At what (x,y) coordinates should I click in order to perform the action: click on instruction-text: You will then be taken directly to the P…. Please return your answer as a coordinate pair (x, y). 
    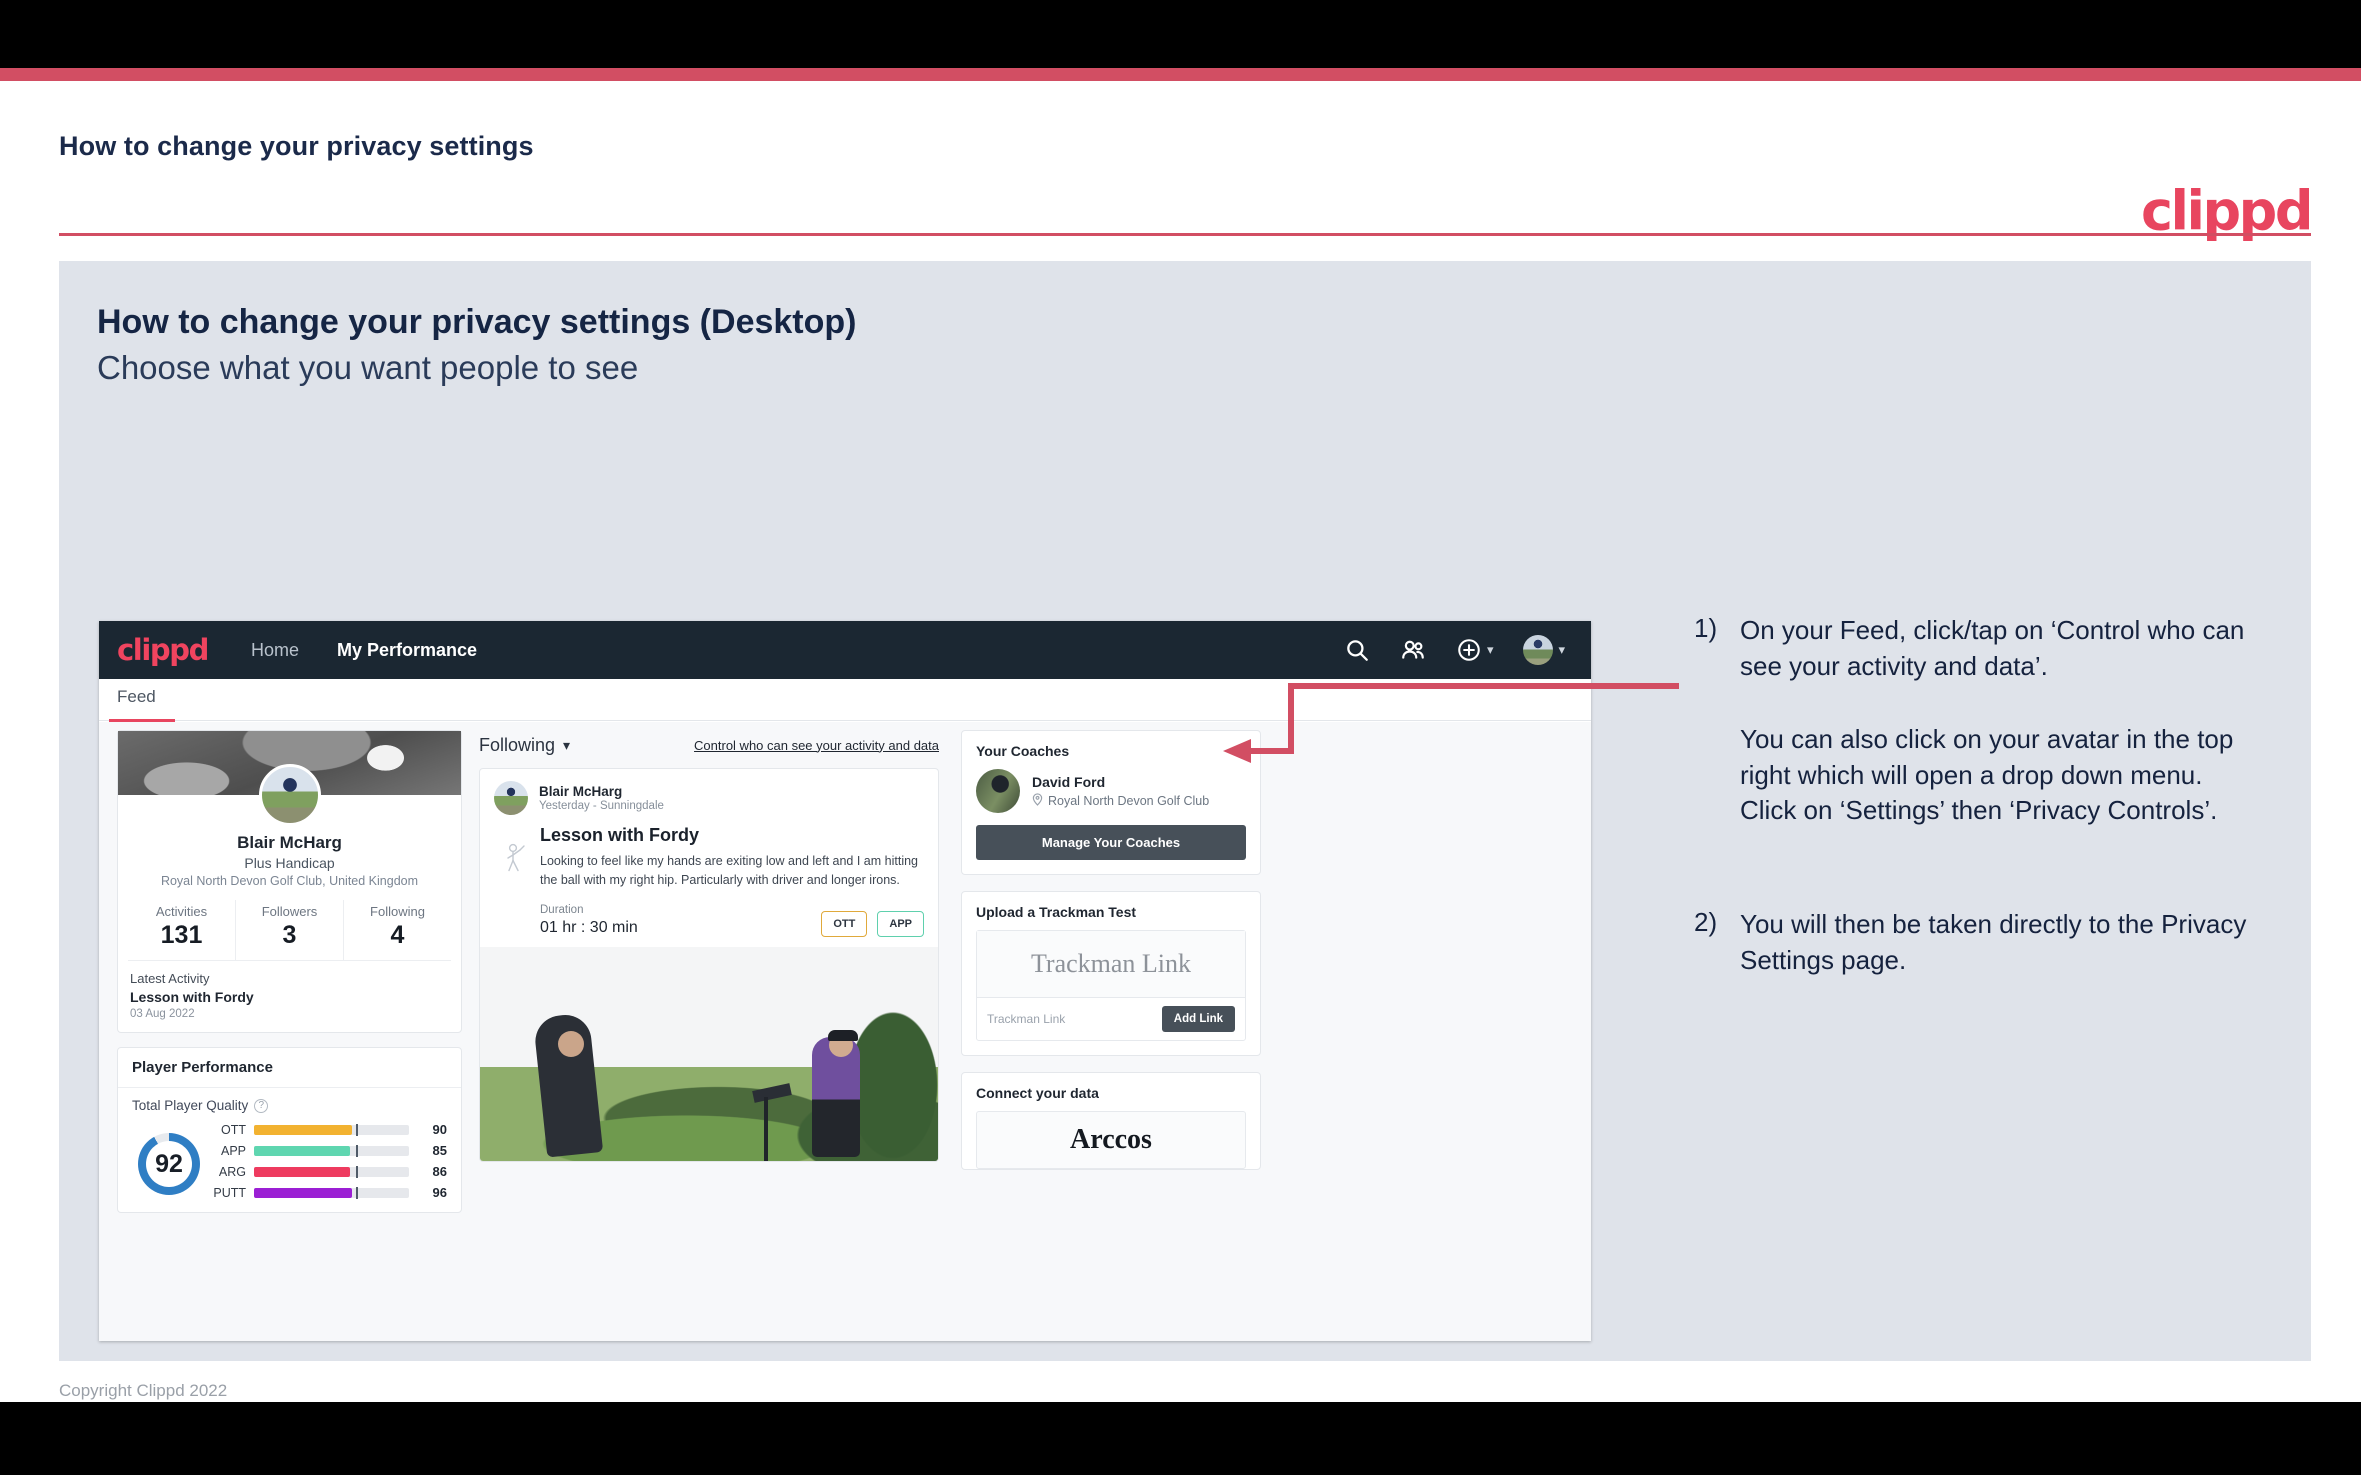
    Looking at the image, I should click on (1993, 942).